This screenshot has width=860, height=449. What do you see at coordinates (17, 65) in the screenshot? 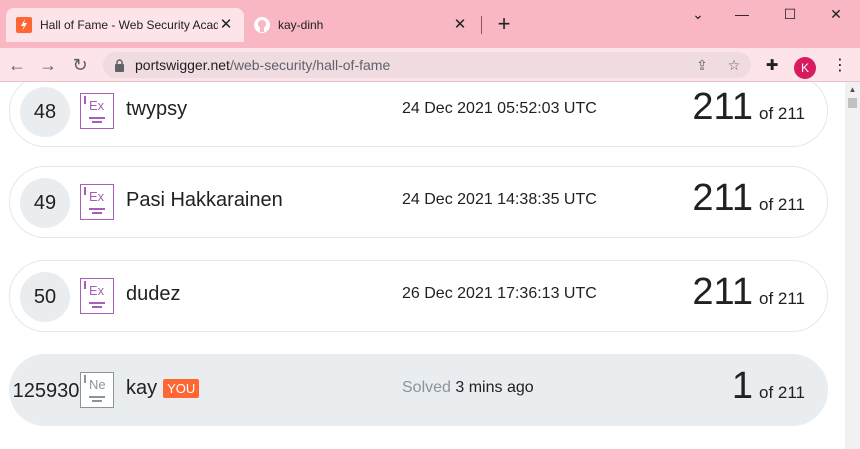
I see `back-icon: ←` at bounding box center [17, 65].